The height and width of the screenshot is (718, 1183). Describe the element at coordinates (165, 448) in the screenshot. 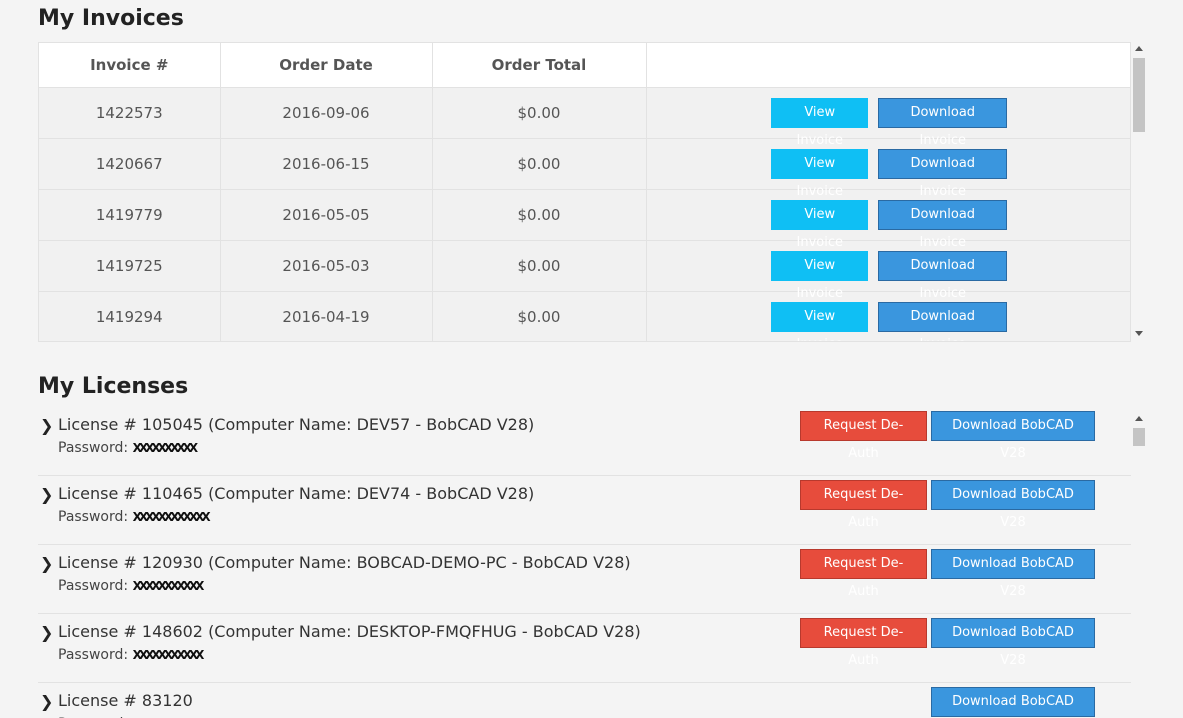

I see `password-redacted: XXXXXXXXXX` at that location.